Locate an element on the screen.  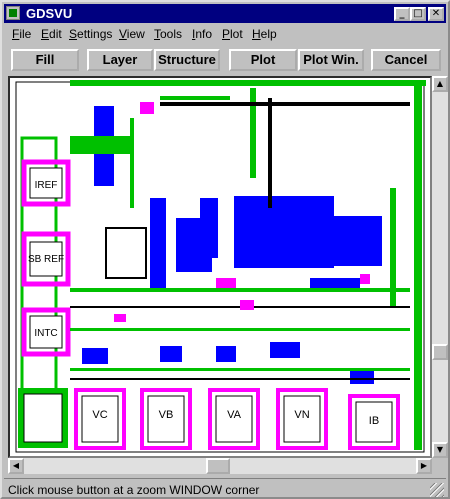
menu-edit: Edit is located at coordinates (51, 34).